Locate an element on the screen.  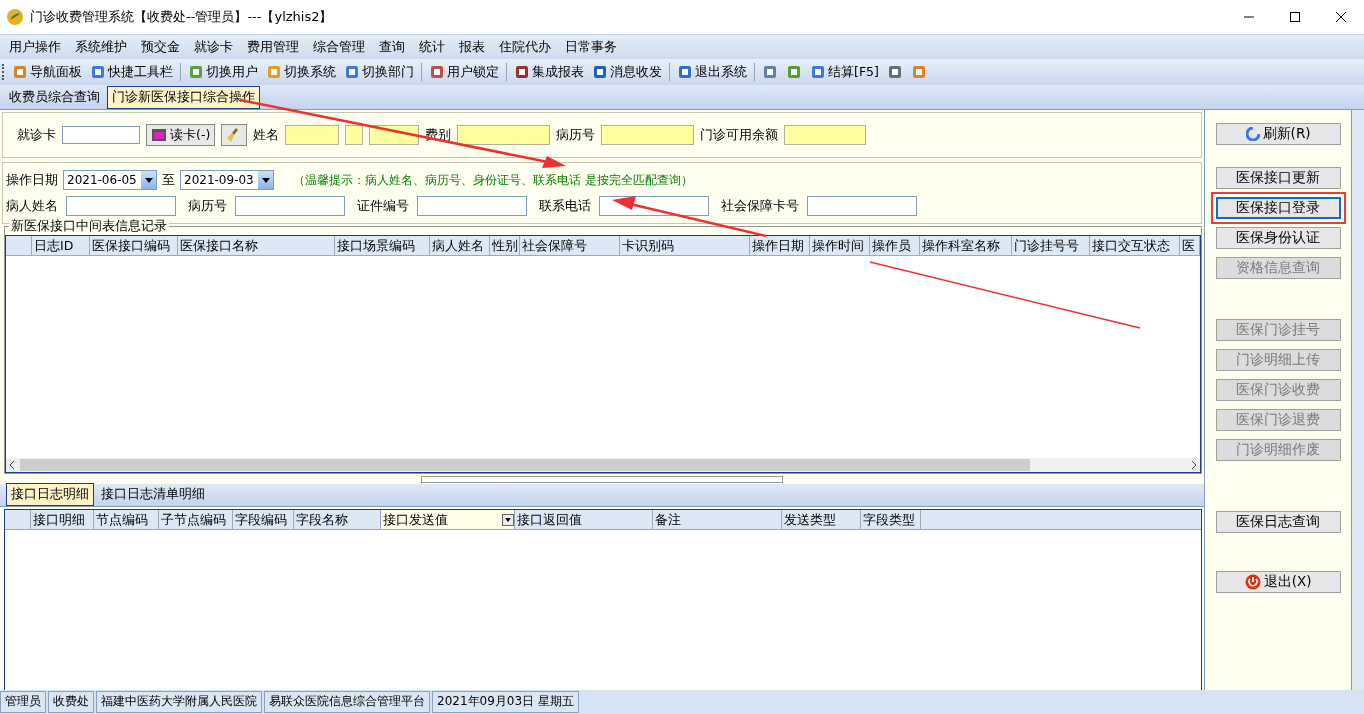
field-label: 门诊可用余额 is located at coordinates (739, 135).